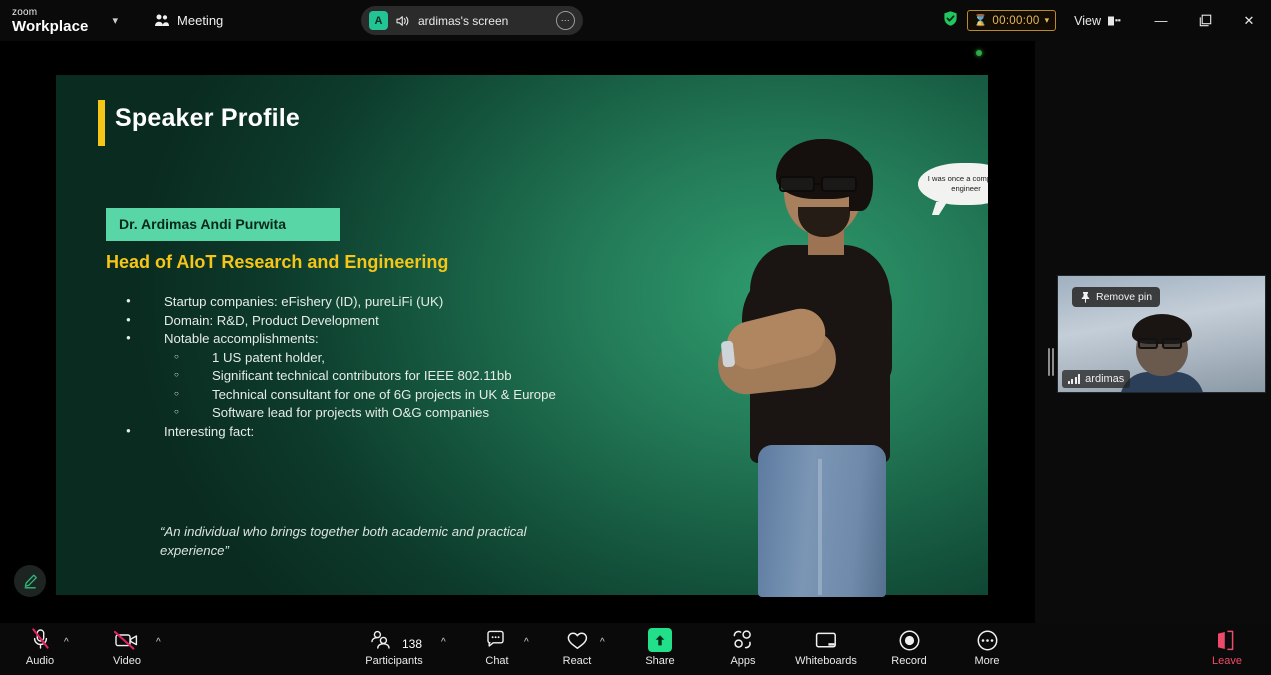  What do you see at coordinates (1124, 297) in the screenshot?
I see `remove-pin-label: Remove pin` at bounding box center [1124, 297].